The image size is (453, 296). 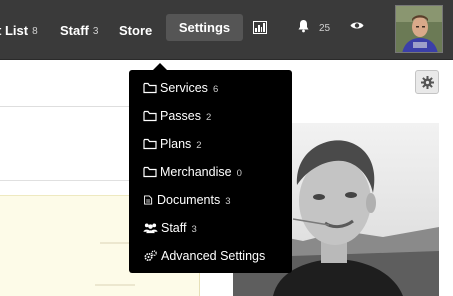 I want to click on nav-item-count: 8, so click(x=35, y=31).